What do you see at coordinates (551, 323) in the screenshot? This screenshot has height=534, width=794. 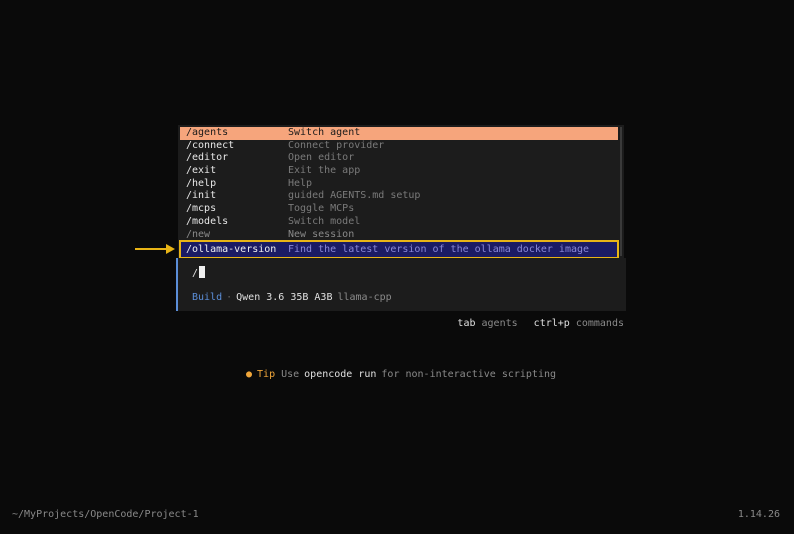 I see `hint-key-ctrl-p: ctrl+p` at bounding box center [551, 323].